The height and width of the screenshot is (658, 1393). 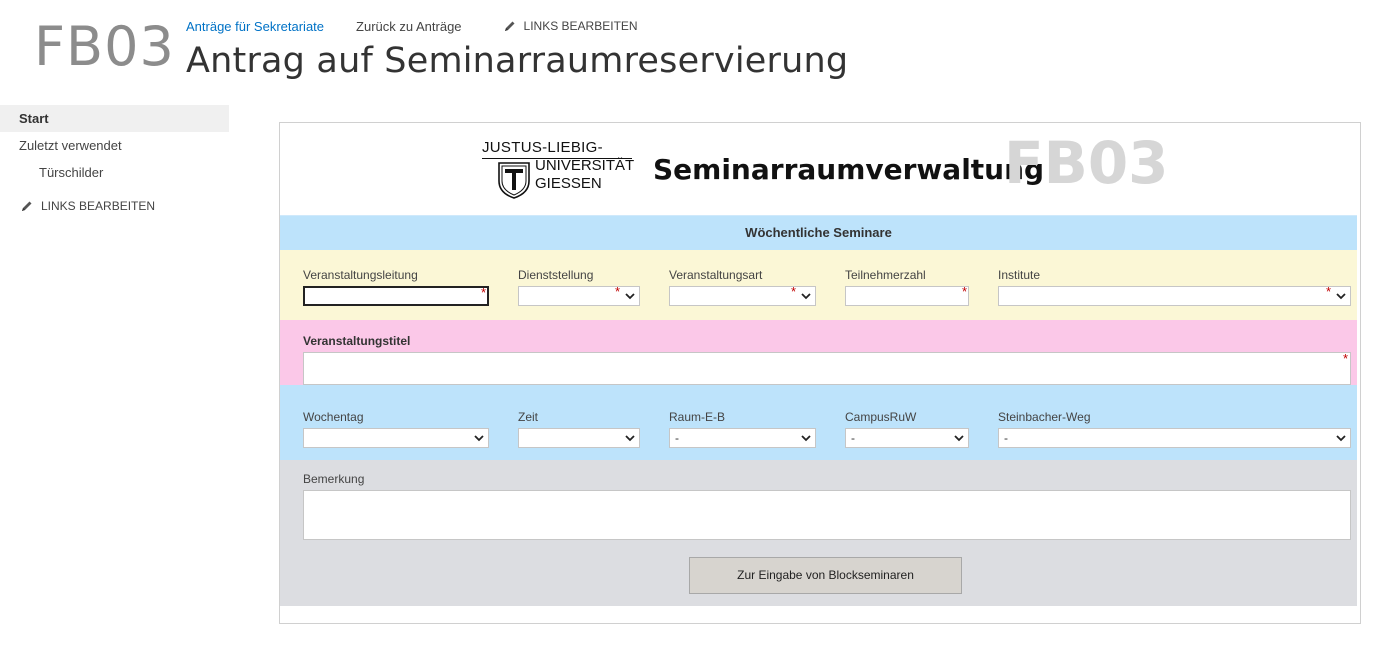 I want to click on university-logo-line1: JUSTUS-LIEBIG-, so click(x=542, y=147).